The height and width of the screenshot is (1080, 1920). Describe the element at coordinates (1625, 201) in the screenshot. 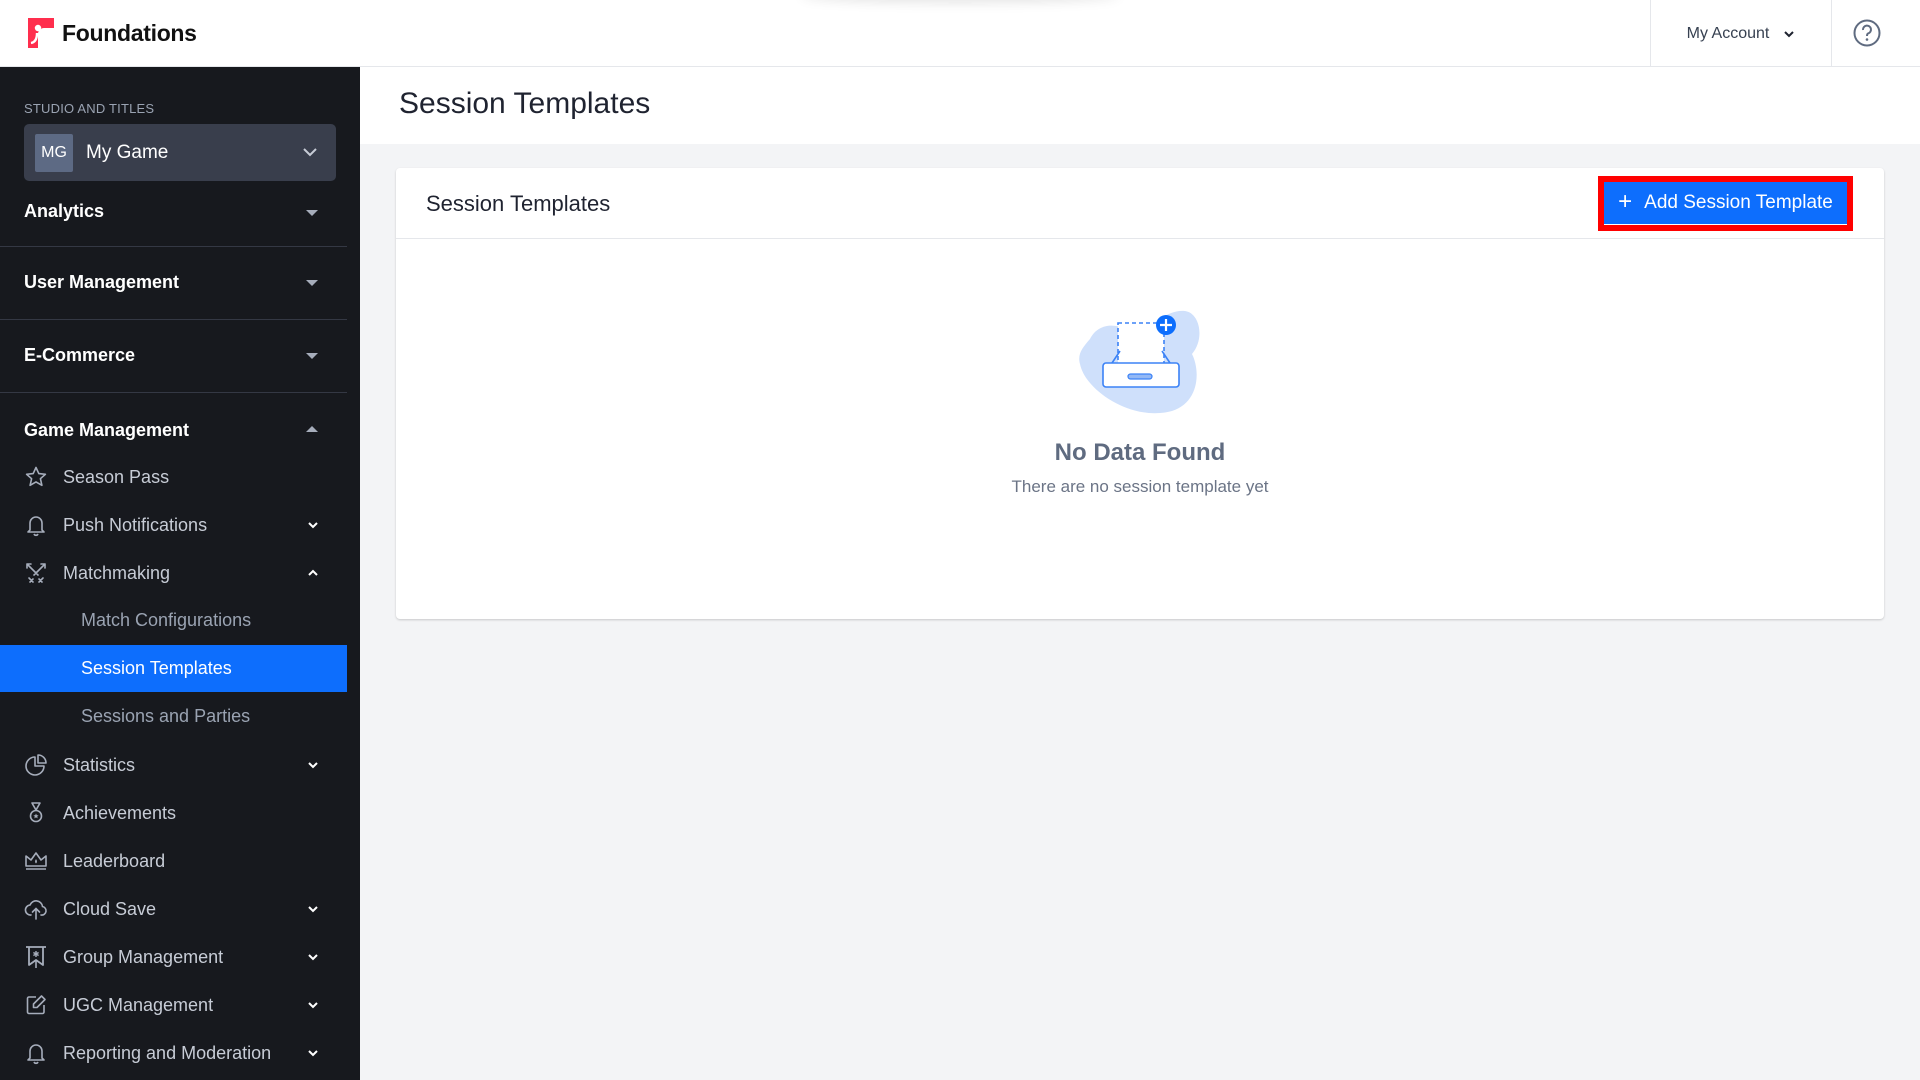

I see `plus-icon: +` at that location.